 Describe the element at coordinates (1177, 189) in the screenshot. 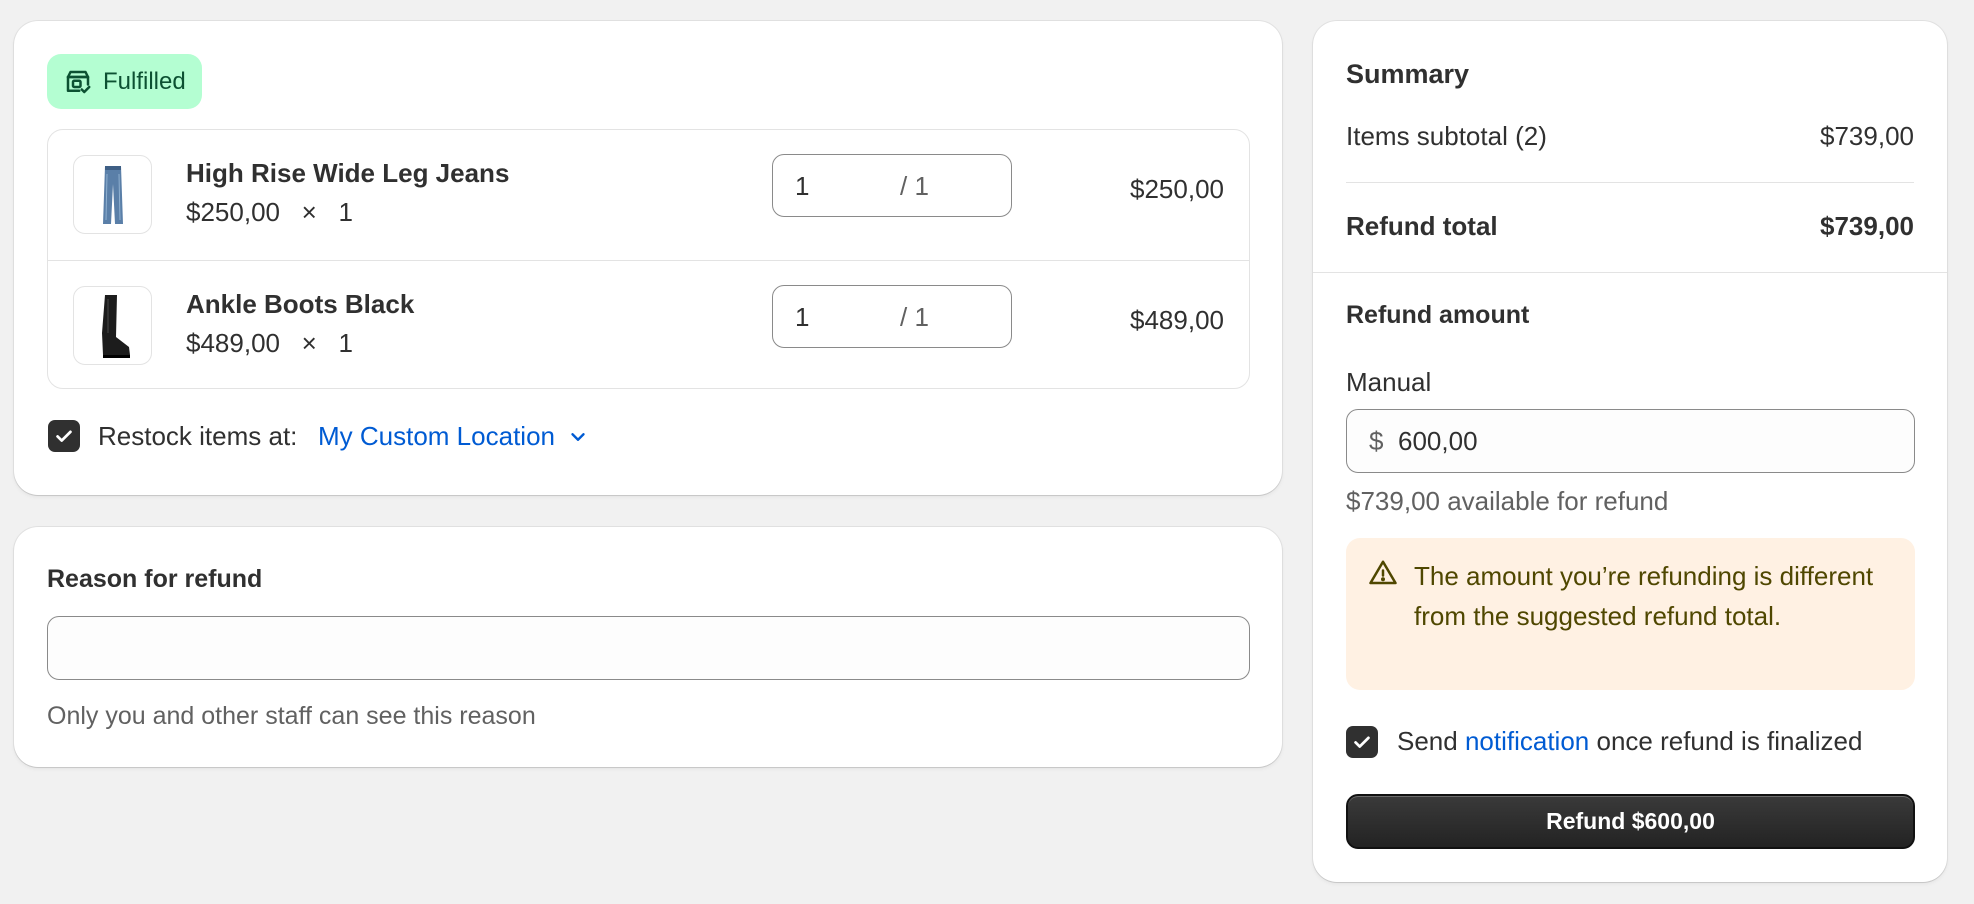

I see `item-total: $250,00` at that location.